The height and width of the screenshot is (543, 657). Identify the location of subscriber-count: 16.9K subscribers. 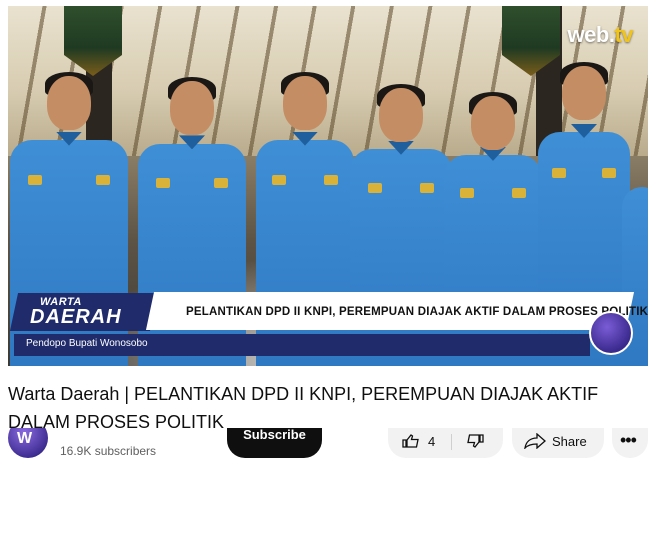
(108, 451).